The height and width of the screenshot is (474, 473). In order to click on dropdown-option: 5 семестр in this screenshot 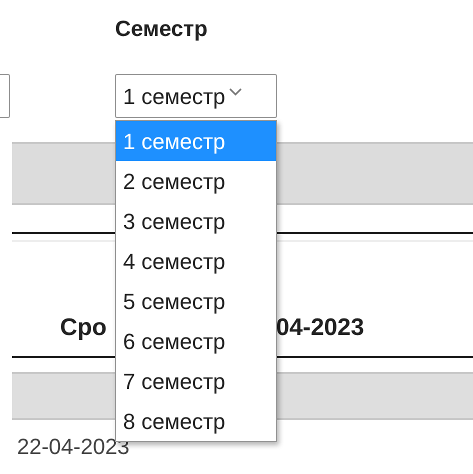, I will do `click(196, 301)`.